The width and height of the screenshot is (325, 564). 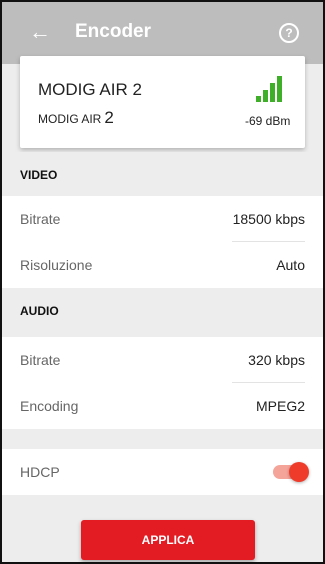 What do you see at coordinates (70, 119) in the screenshot?
I see `device-subtitle-prefix: MODIG AIR` at bounding box center [70, 119].